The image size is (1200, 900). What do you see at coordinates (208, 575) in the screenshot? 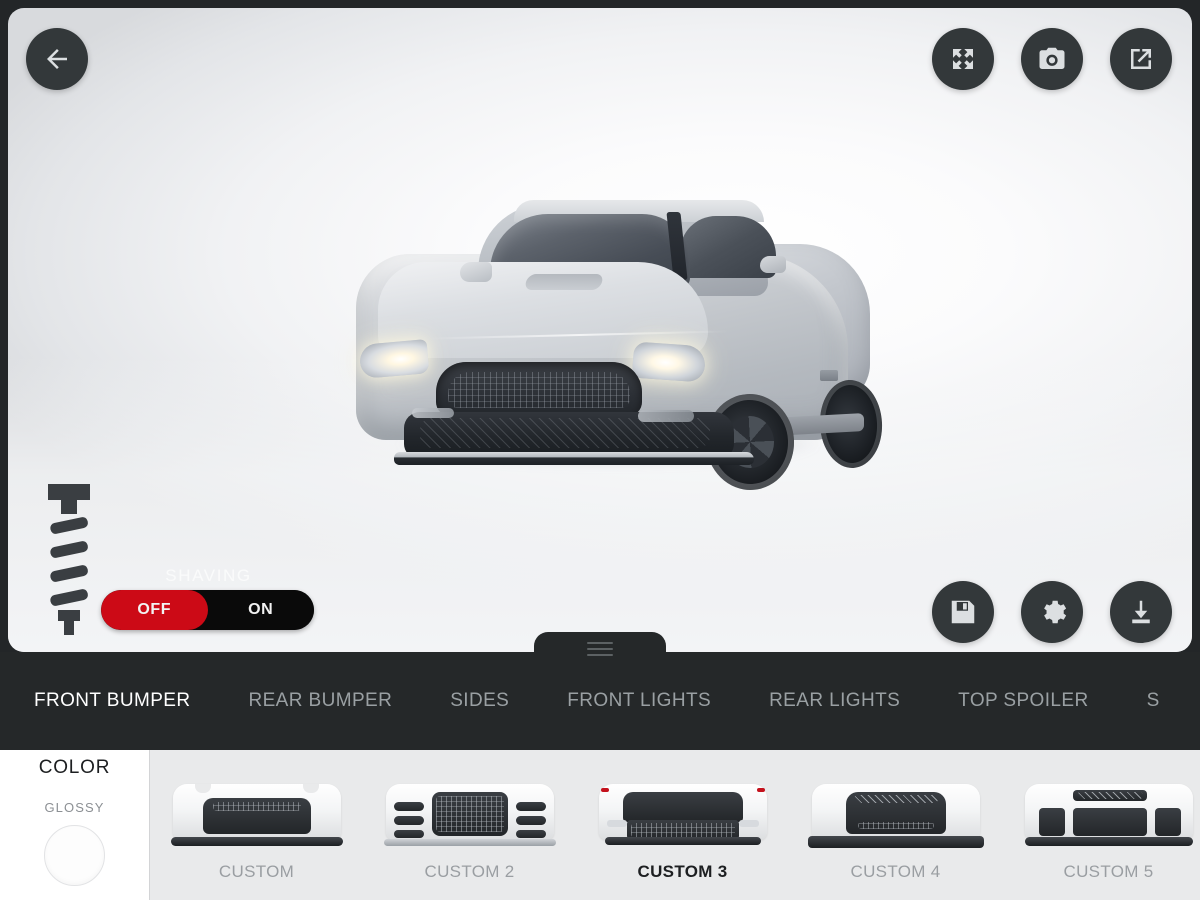
I see `shaving-label: SHAVING` at bounding box center [208, 575].